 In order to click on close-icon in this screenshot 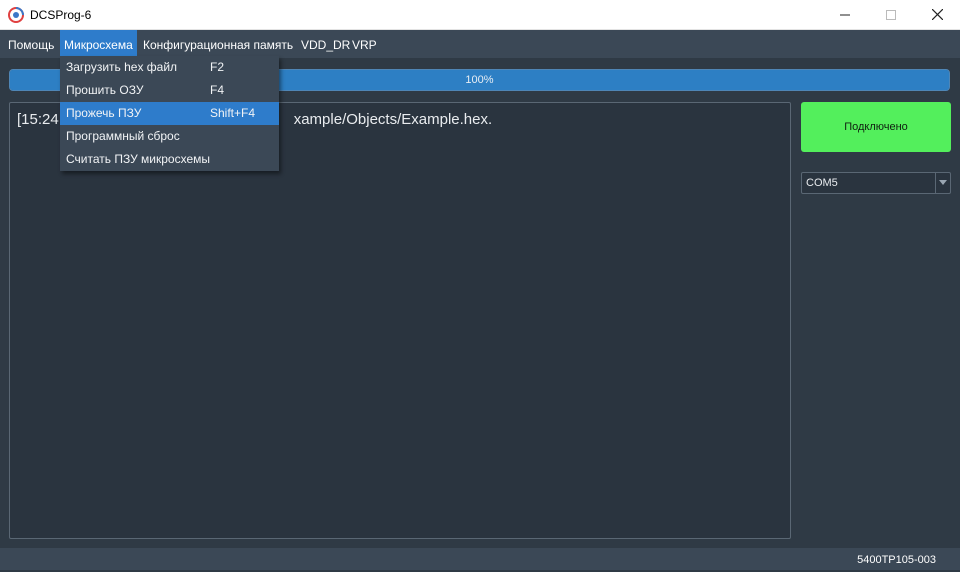, I will do `click(937, 14)`.